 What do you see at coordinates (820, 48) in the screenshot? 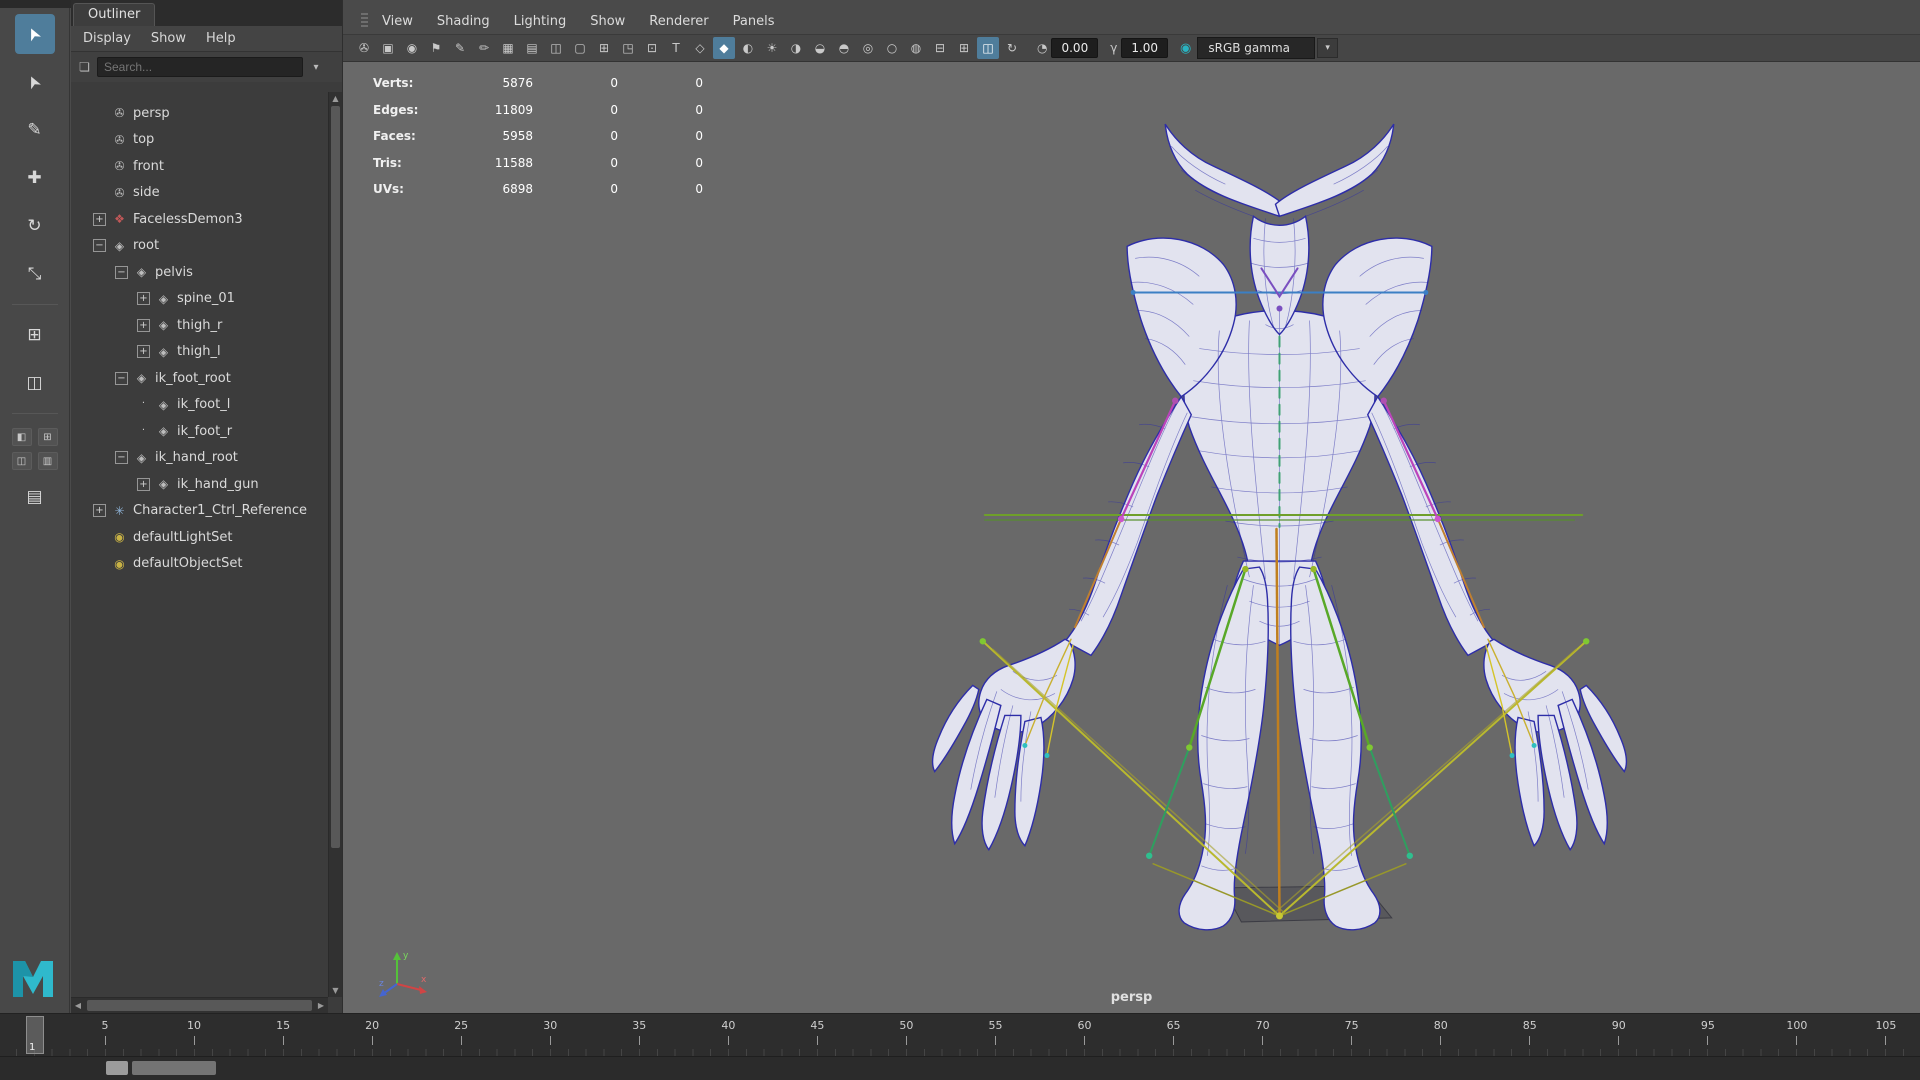
I see `viewport-toolbar-icon: ◒` at bounding box center [820, 48].